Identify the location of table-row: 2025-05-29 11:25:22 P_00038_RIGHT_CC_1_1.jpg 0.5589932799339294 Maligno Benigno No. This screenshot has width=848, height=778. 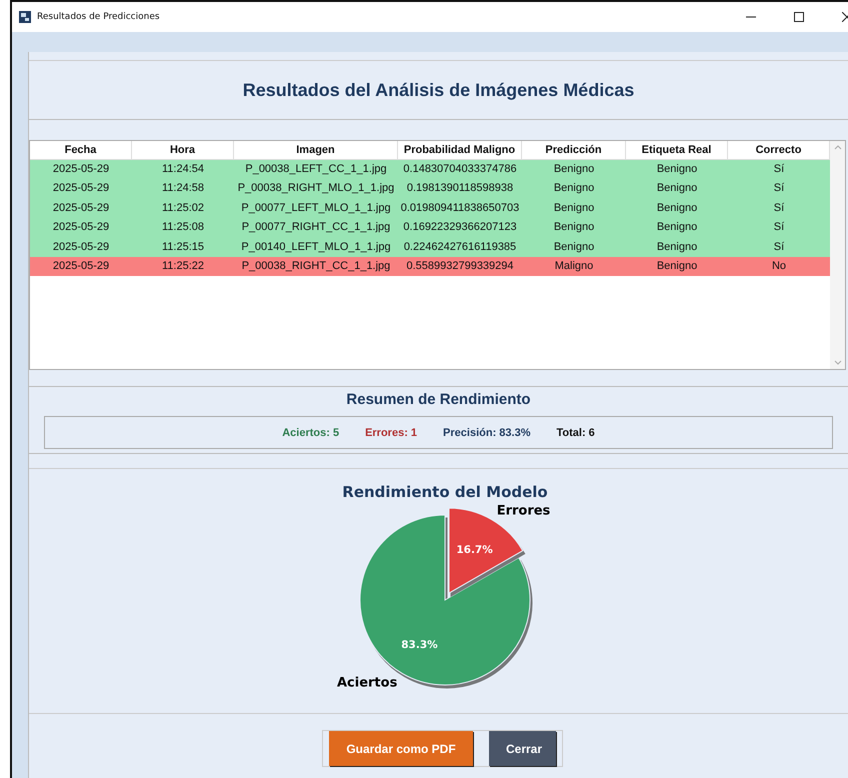
(430, 266).